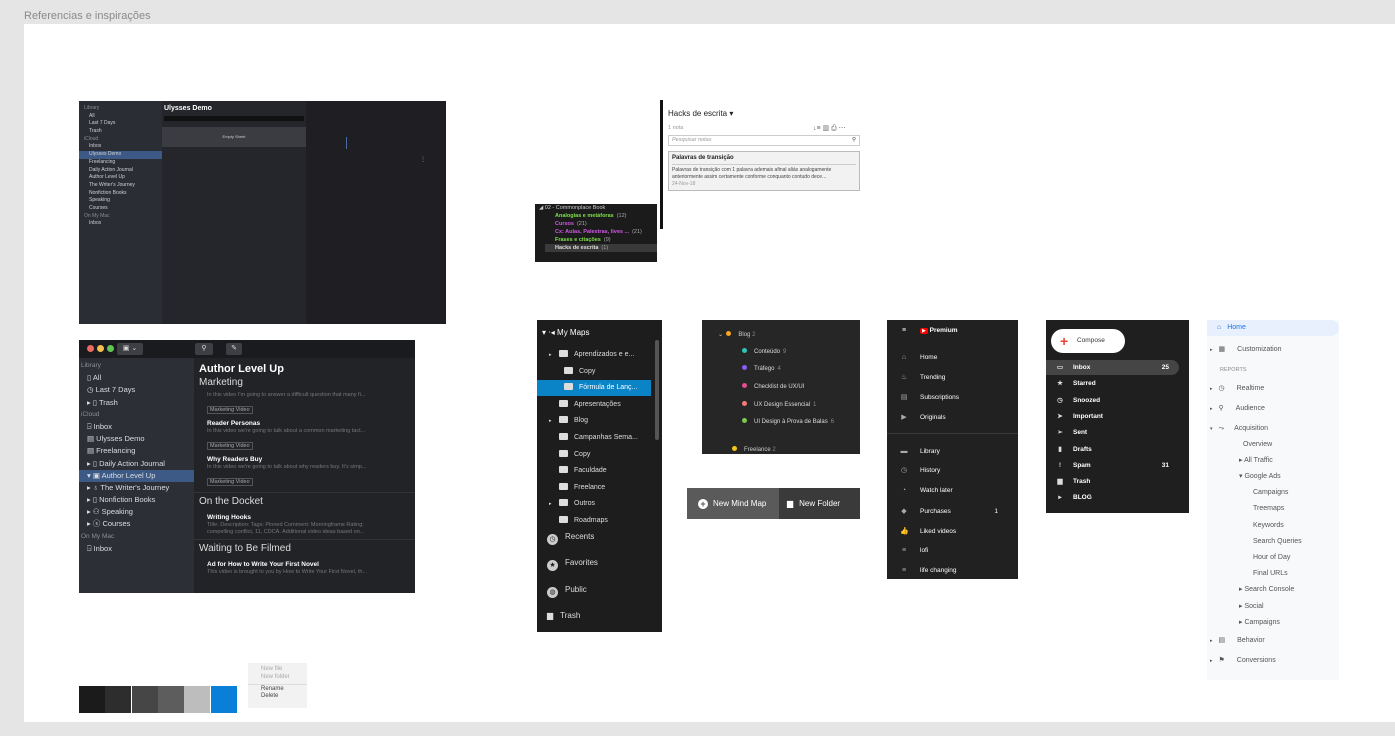 The image size is (1395, 736). I want to click on zoom-window-icon, so click(110, 348).